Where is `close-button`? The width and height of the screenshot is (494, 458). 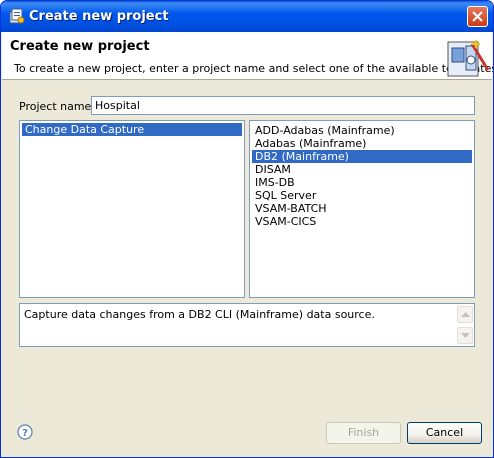
close-button is located at coordinates (477, 16).